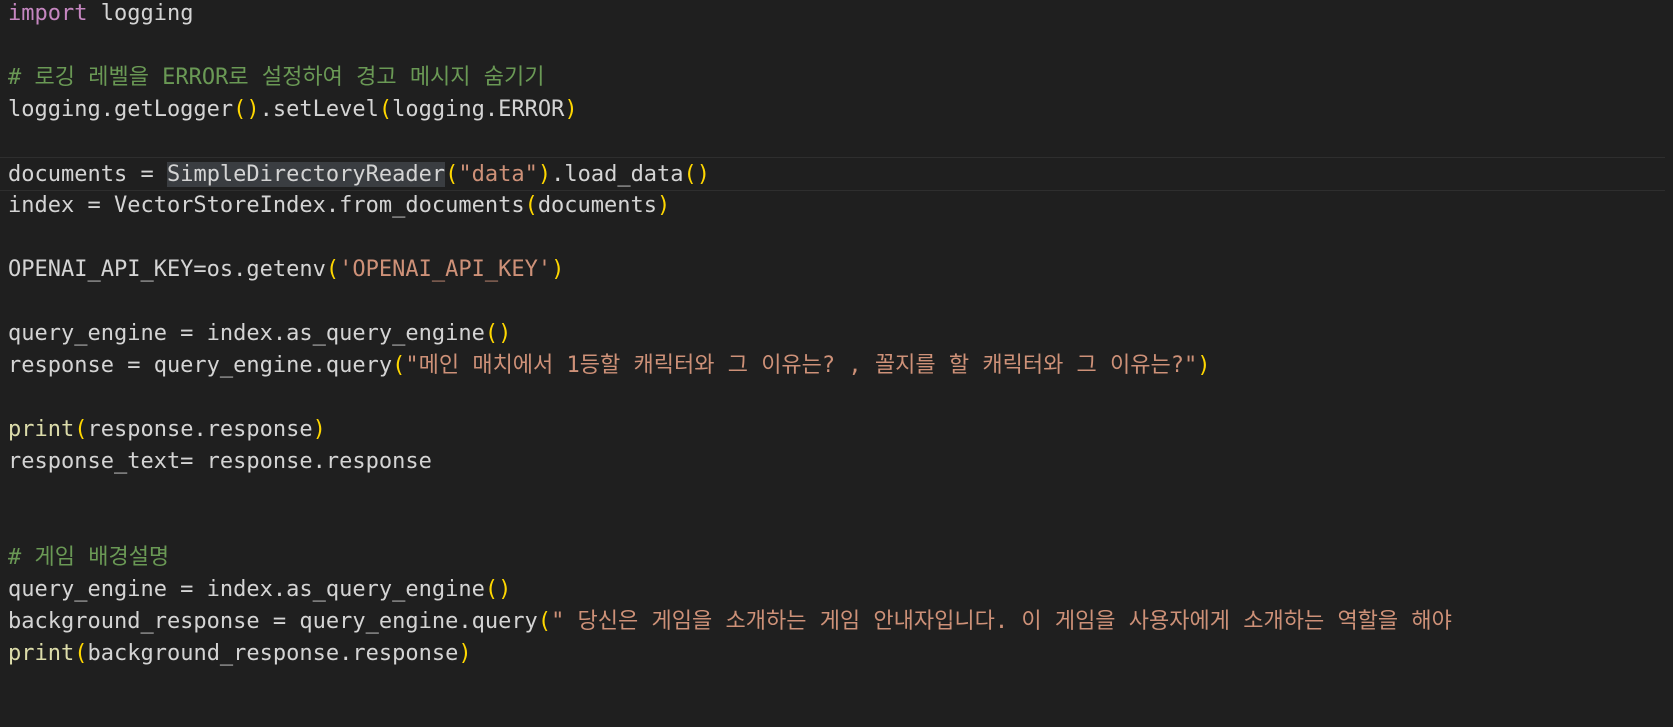 Image resolution: width=1673 pixels, height=727 pixels. I want to click on code-token: # 로깅 레벨을 ERROR로 설정하여 경고 메시지 숨기기, so click(276, 77).